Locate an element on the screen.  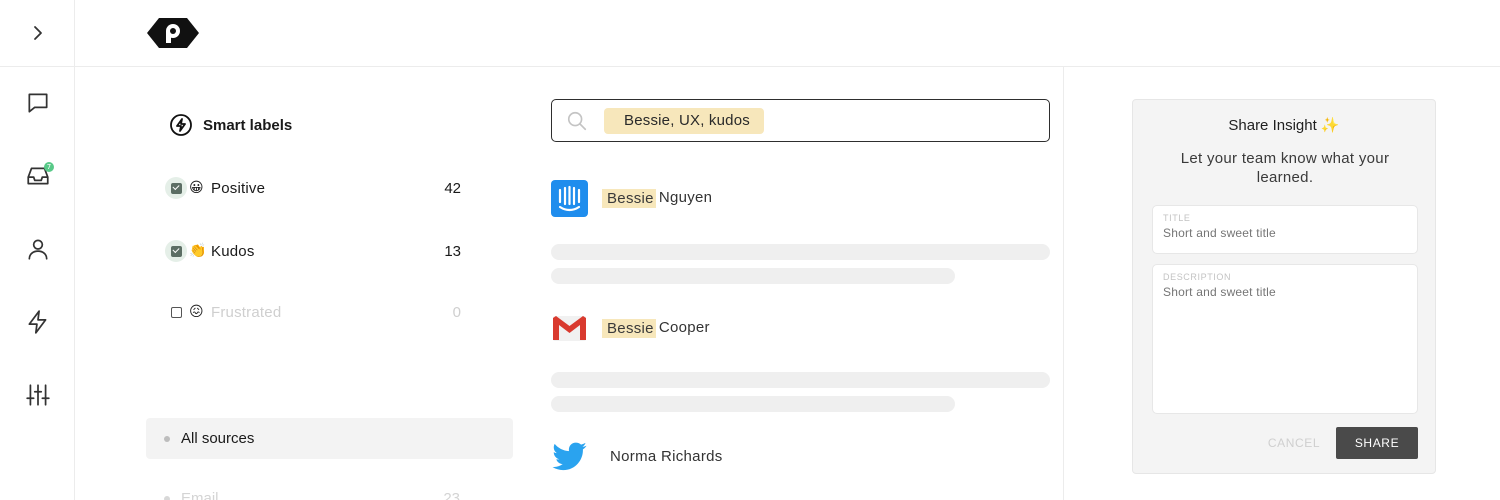
title-field: TITLE is located at coordinates (1285, 229).